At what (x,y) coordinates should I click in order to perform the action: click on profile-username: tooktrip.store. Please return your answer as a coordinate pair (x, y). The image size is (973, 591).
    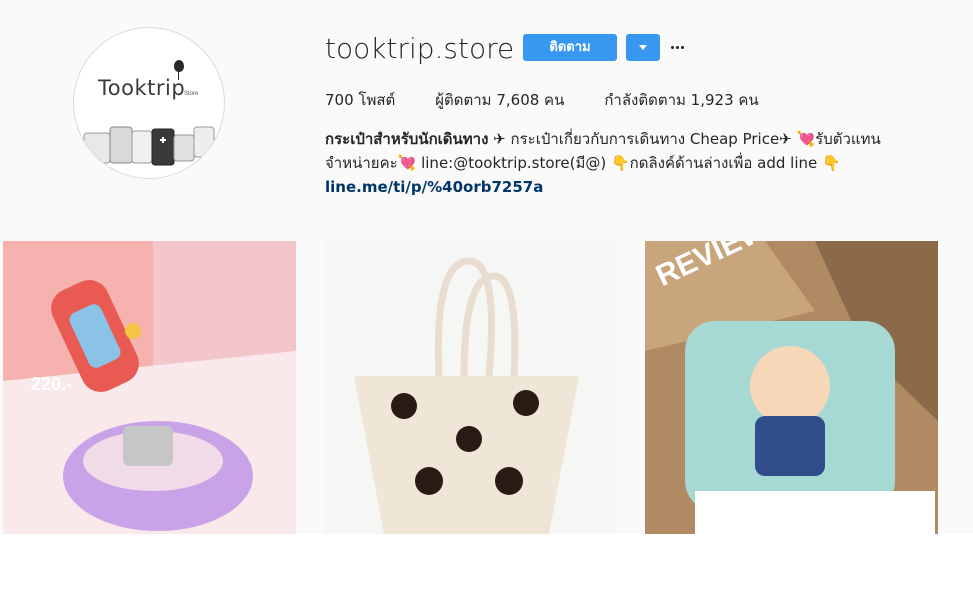
    Looking at the image, I should click on (420, 48).